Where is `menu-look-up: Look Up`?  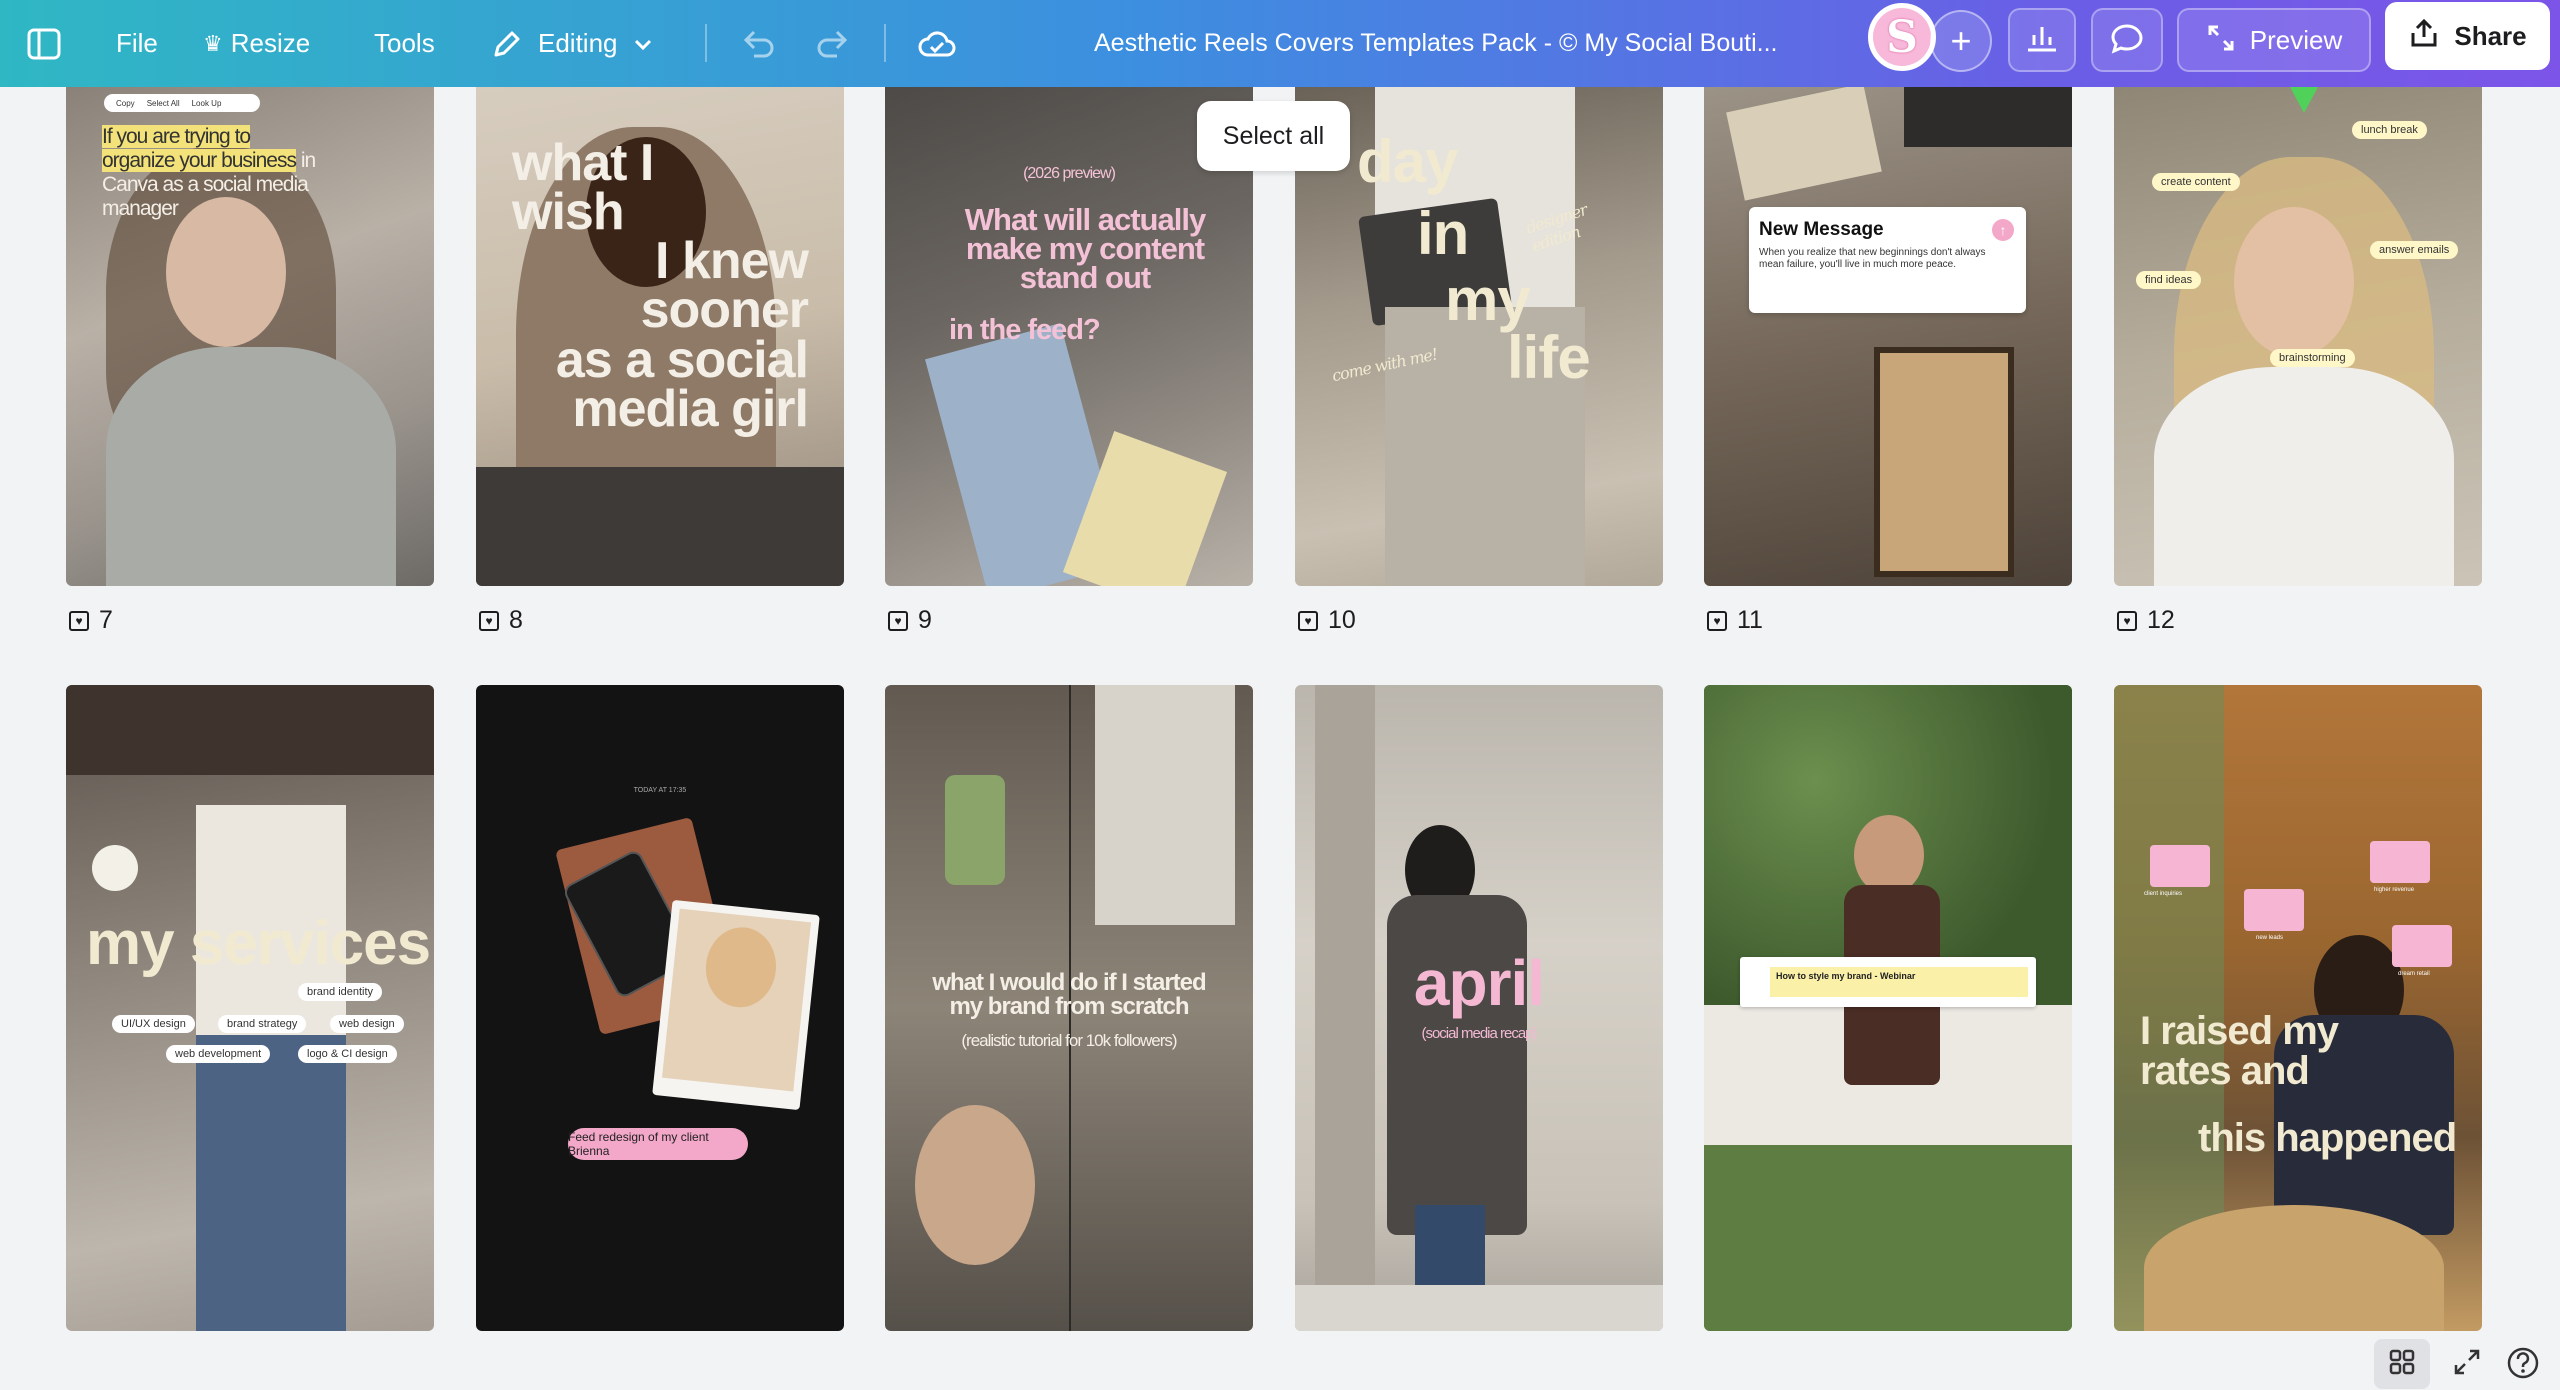
menu-look-up: Look Up is located at coordinates (206, 103).